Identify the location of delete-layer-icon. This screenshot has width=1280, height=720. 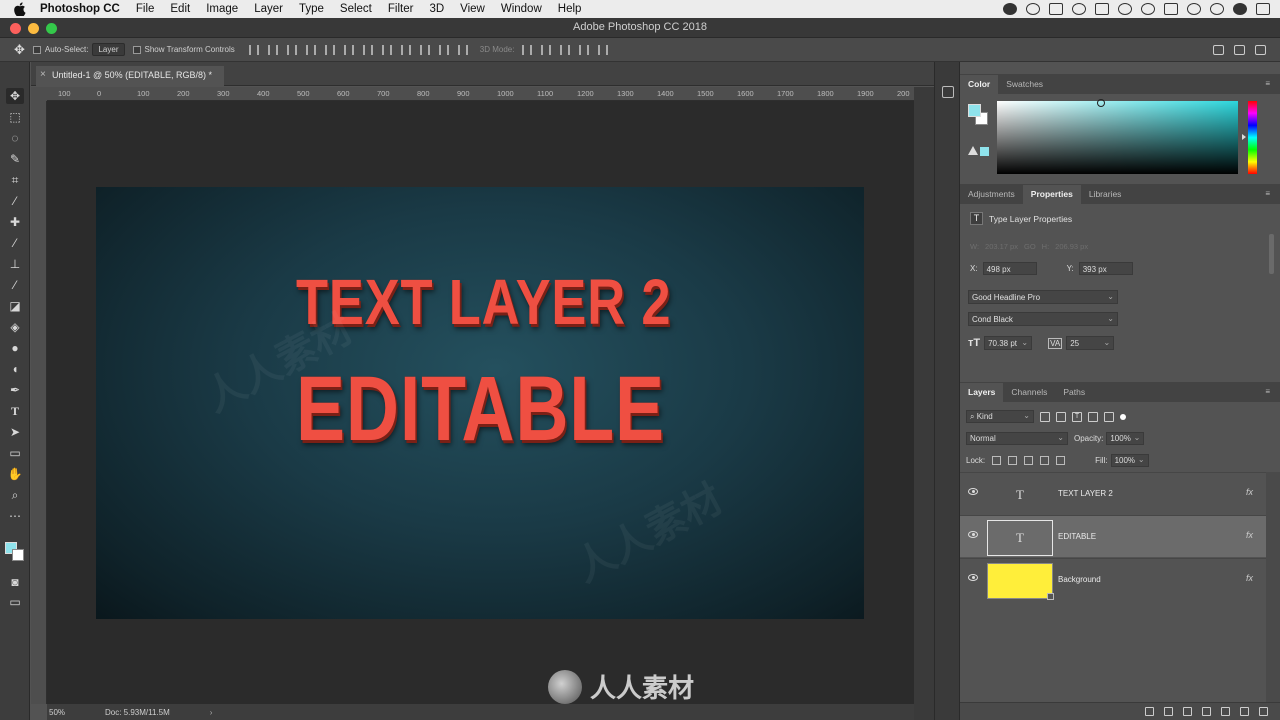
(1263, 711).